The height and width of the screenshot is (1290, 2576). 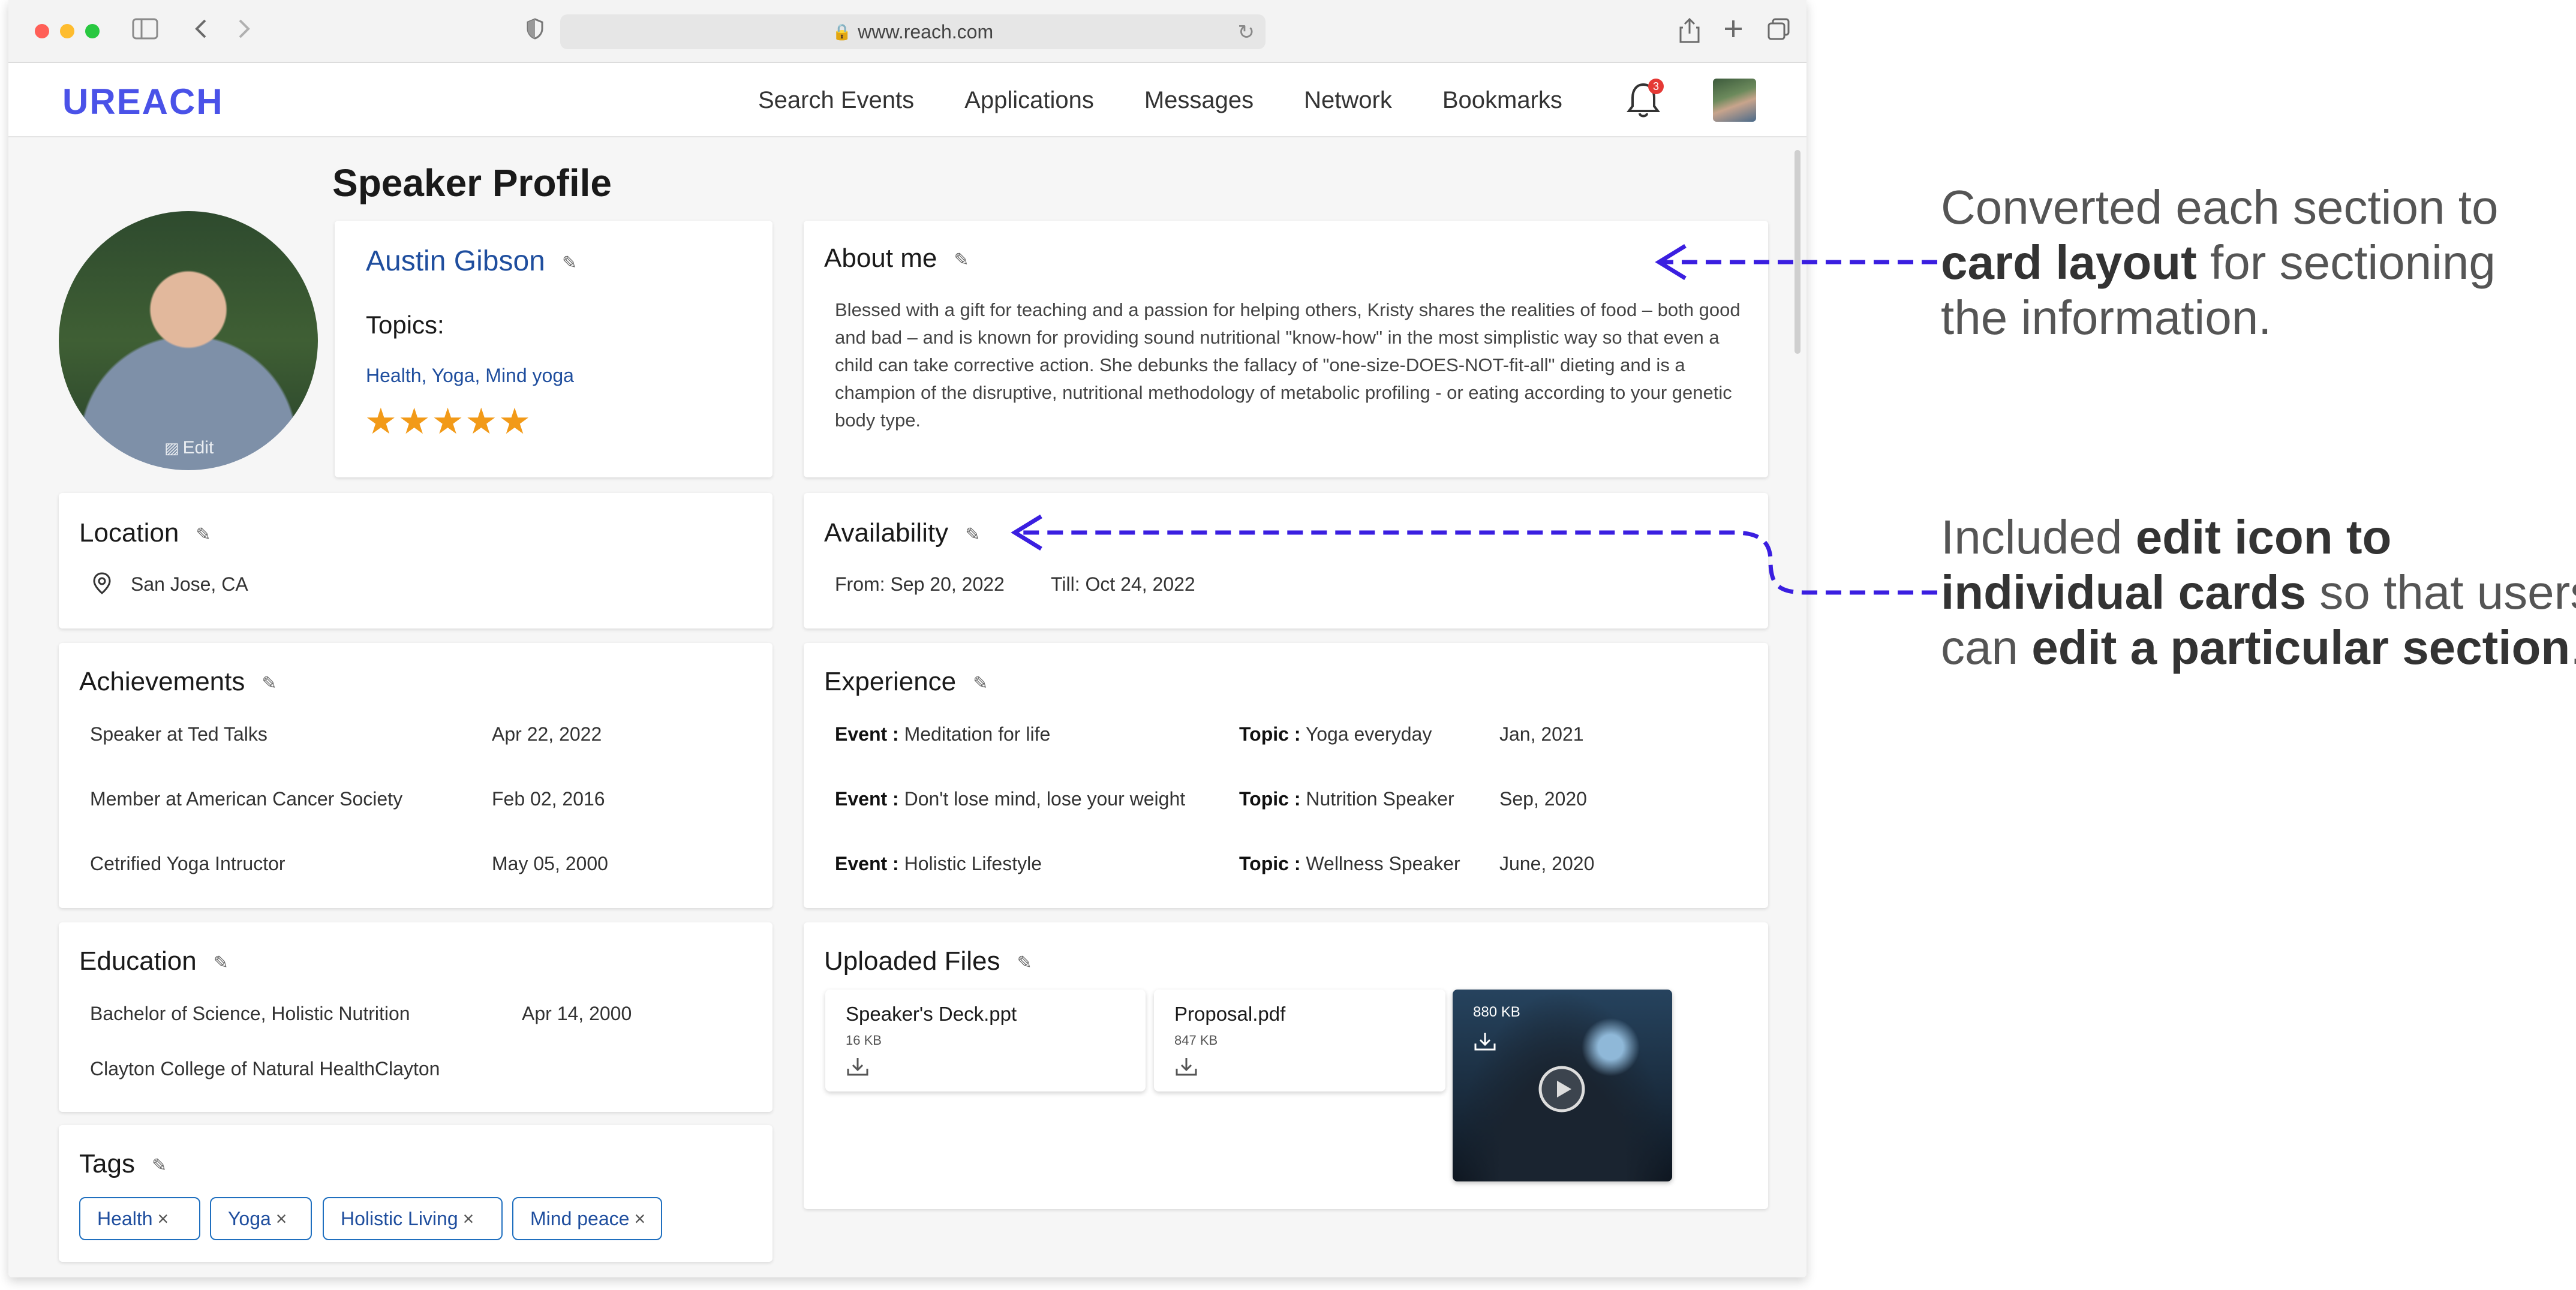 What do you see at coordinates (472, 183) in the screenshot?
I see `page-title: Speaker Profile` at bounding box center [472, 183].